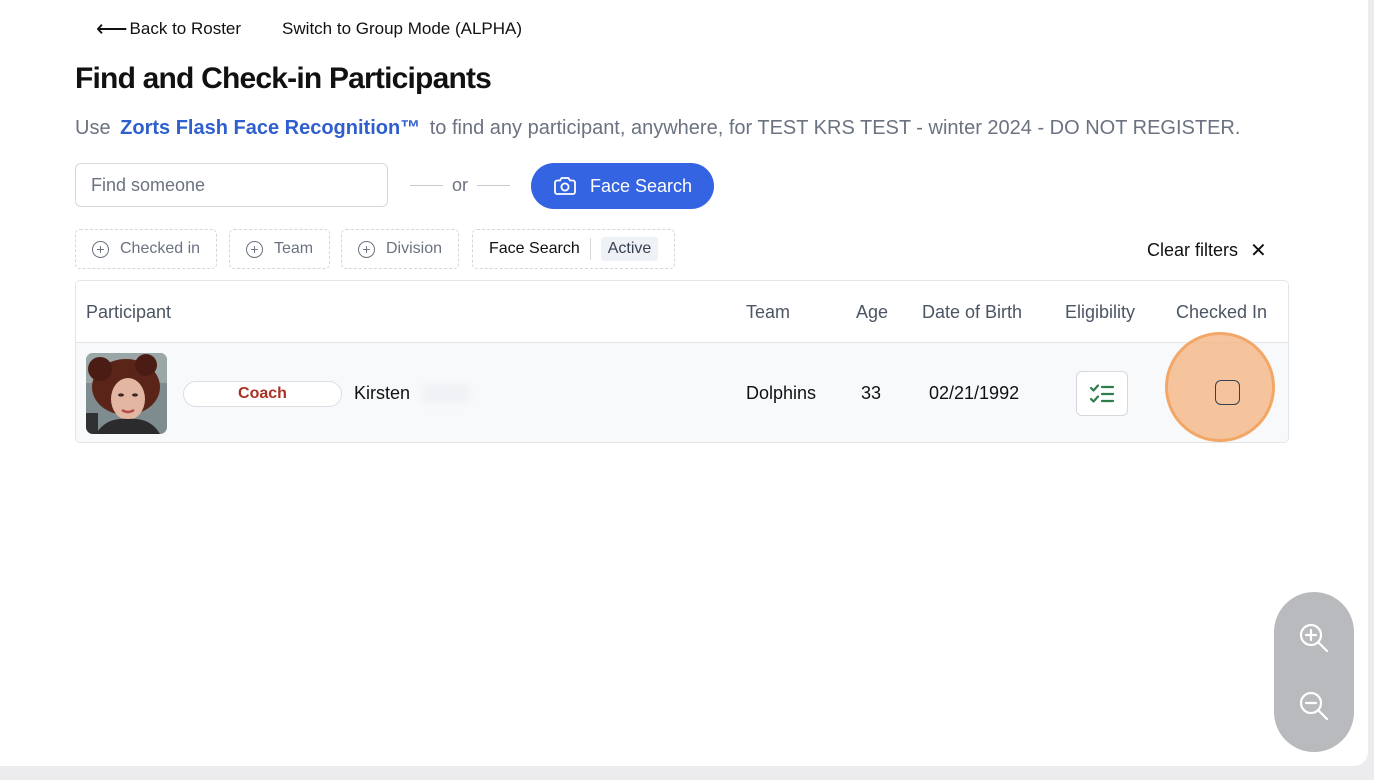 Image resolution: width=1374 pixels, height=780 pixels. What do you see at coordinates (629, 249) in the screenshot?
I see `filter-chip-value: Active` at bounding box center [629, 249].